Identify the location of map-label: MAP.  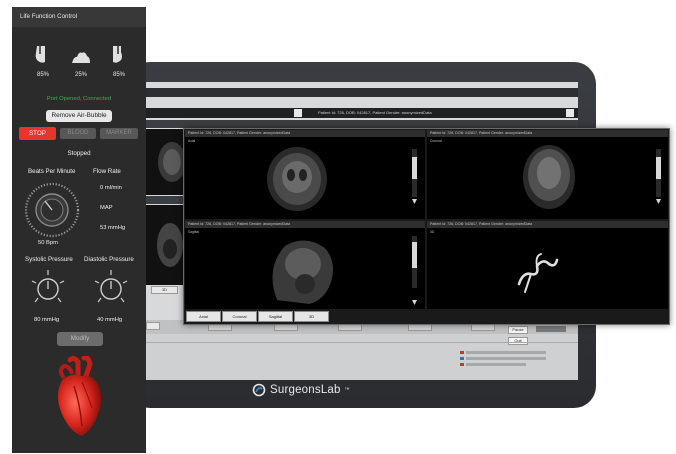
(106, 208).